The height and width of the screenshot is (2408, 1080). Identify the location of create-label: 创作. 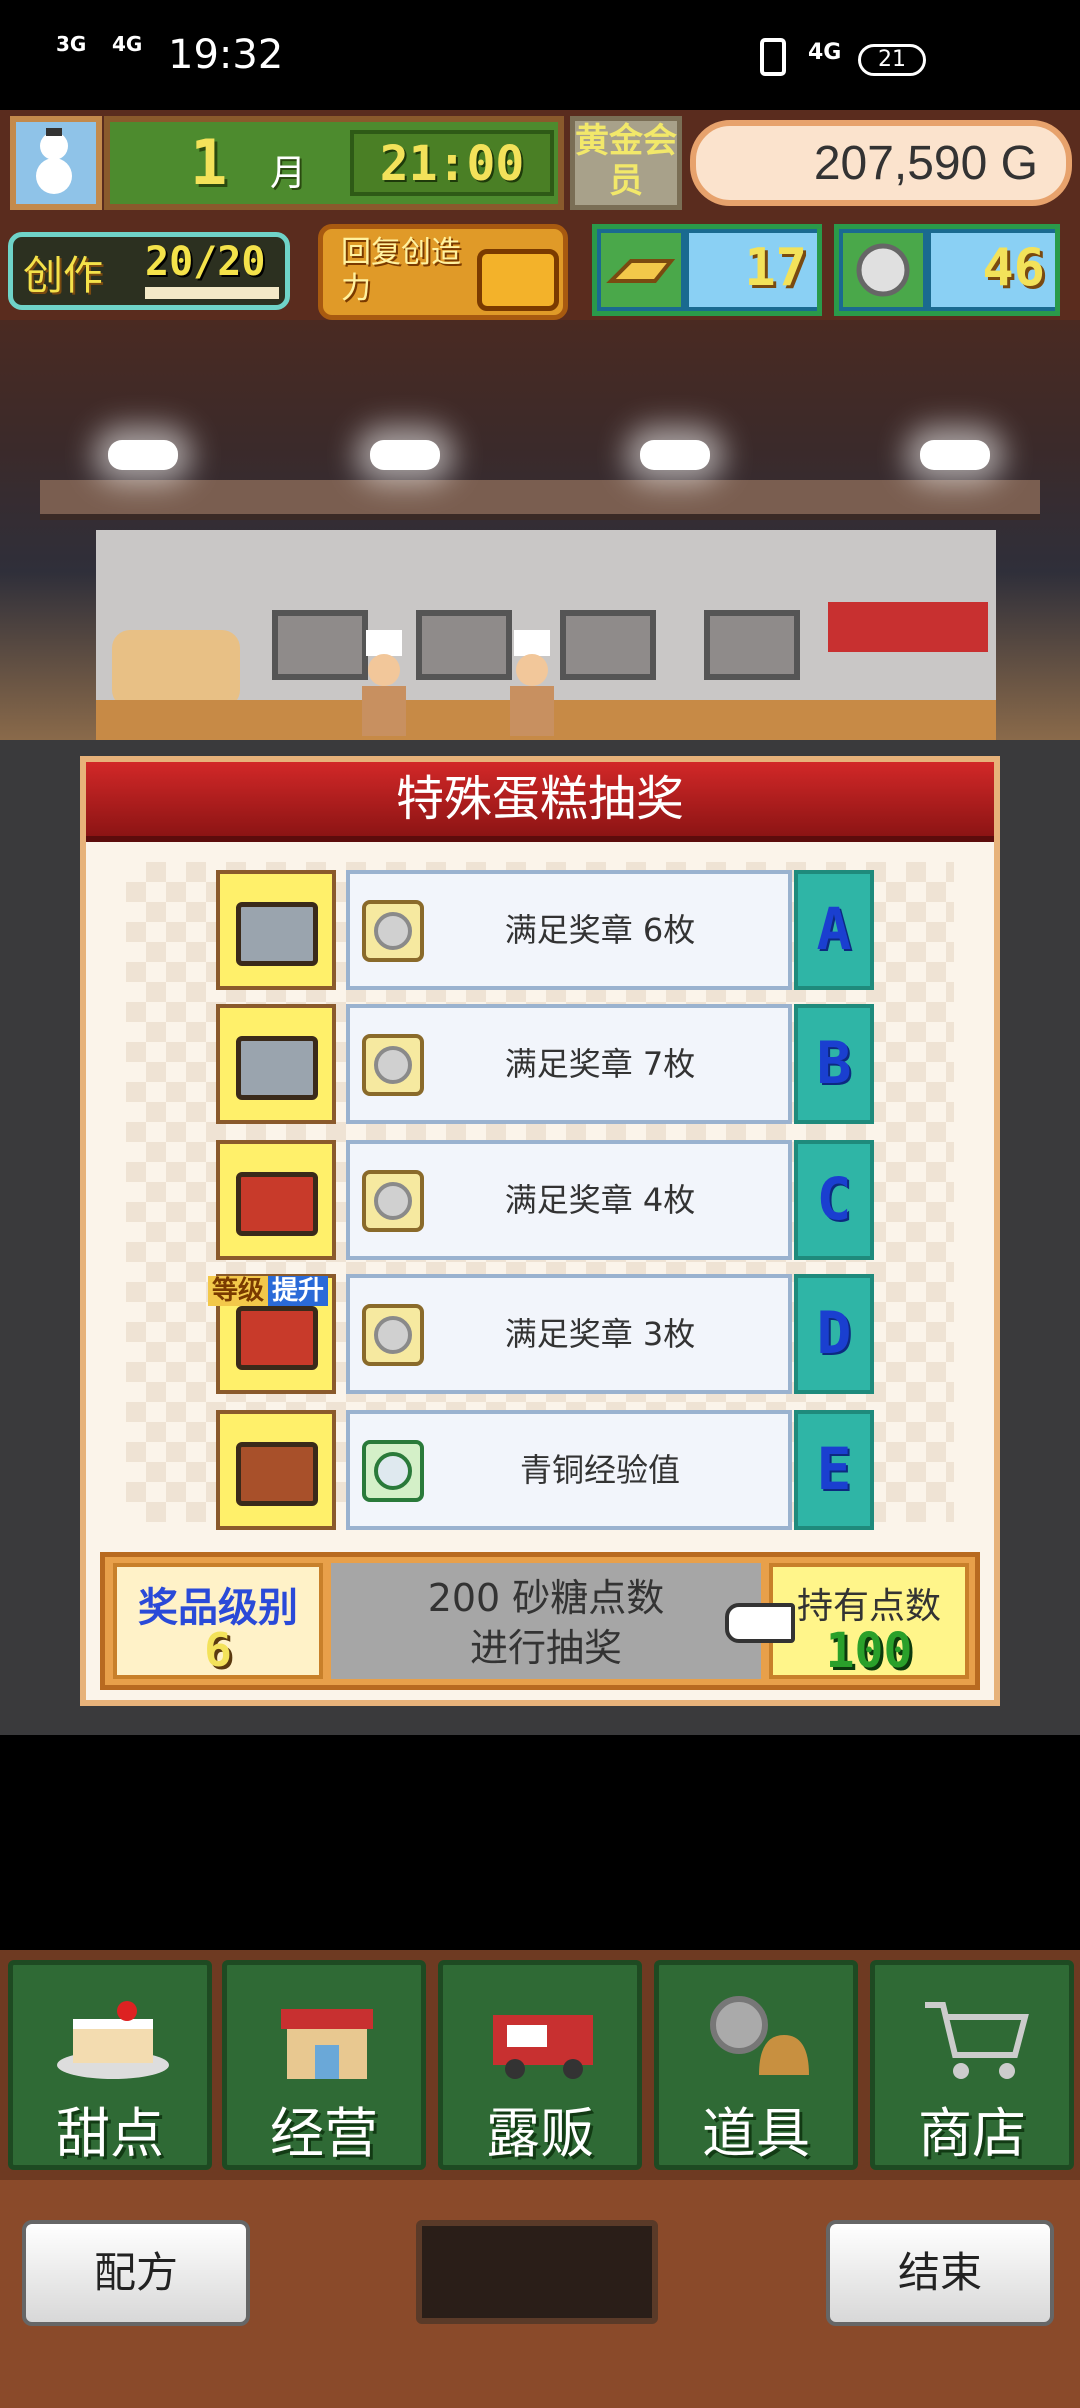
(63, 276).